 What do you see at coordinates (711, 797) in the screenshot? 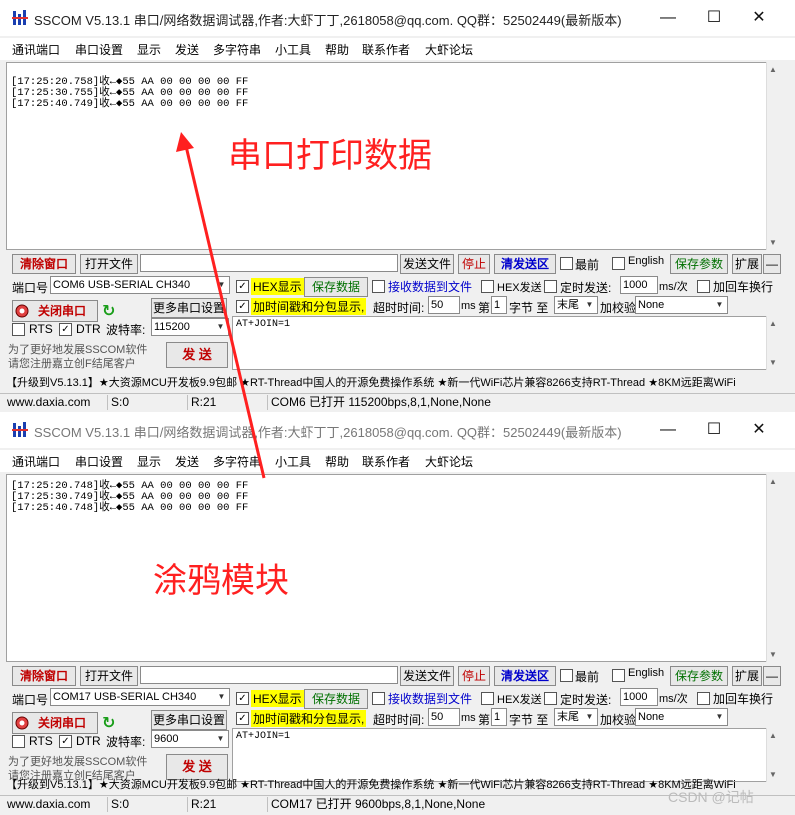
I see `watermark: CSDN @记帖` at bounding box center [711, 797].